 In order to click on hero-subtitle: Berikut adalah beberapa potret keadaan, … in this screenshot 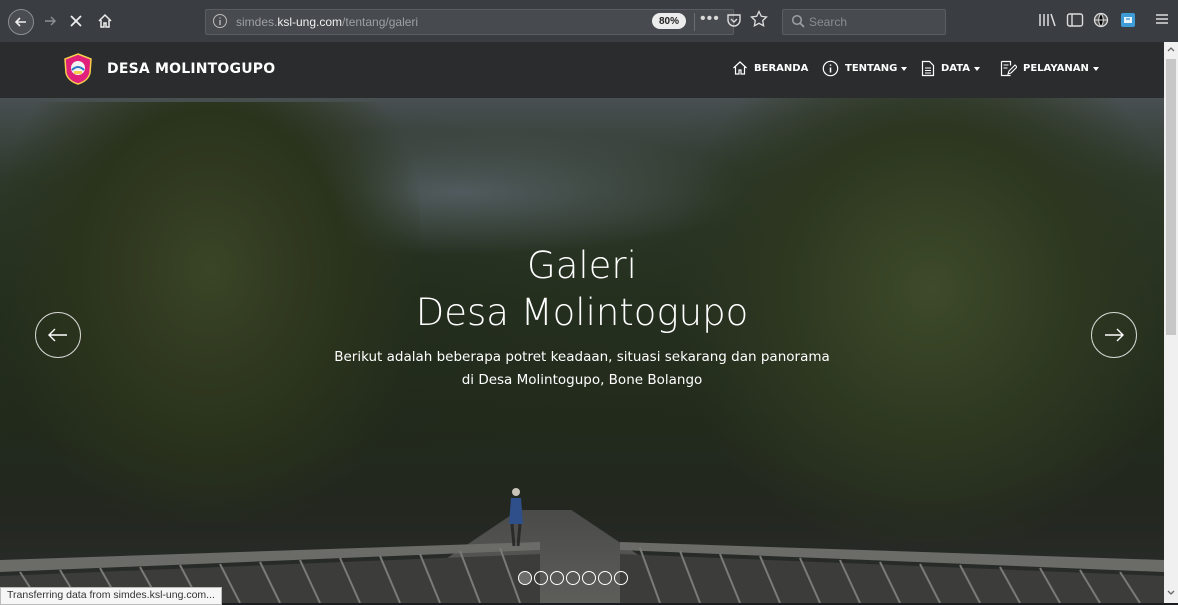, I will do `click(582, 369)`.